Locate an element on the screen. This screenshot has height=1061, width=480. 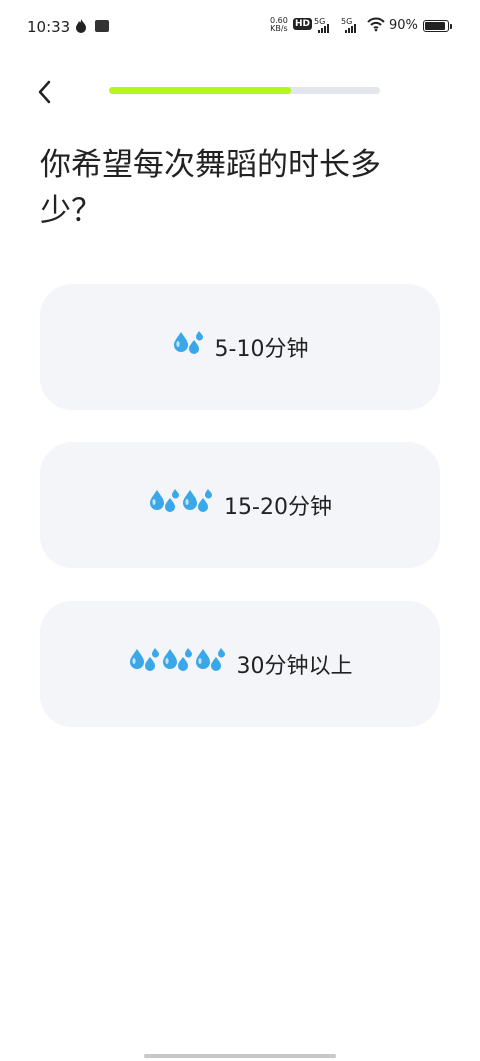
chevron-left-icon is located at coordinates (44, 92).